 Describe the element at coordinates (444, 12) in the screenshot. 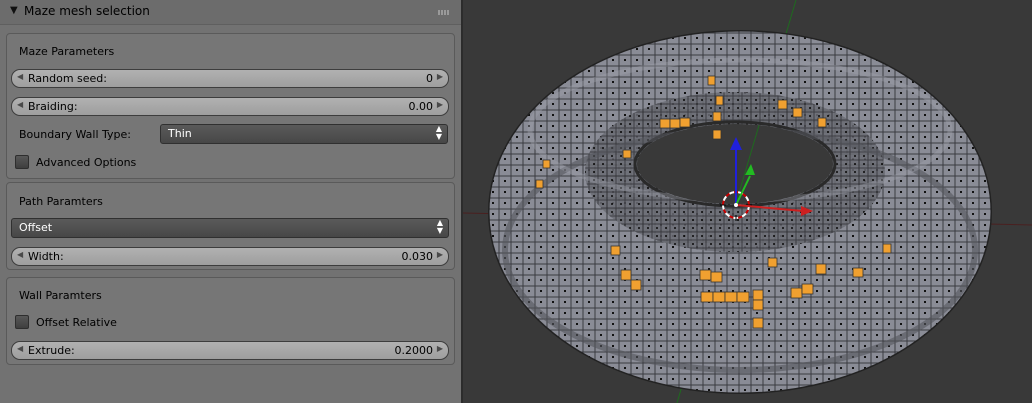

I see `drag-grip-icon` at that location.